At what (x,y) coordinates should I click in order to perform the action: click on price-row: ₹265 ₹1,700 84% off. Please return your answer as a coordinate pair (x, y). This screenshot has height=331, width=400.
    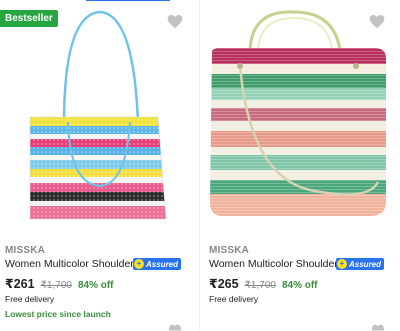
    Looking at the image, I should click on (263, 283).